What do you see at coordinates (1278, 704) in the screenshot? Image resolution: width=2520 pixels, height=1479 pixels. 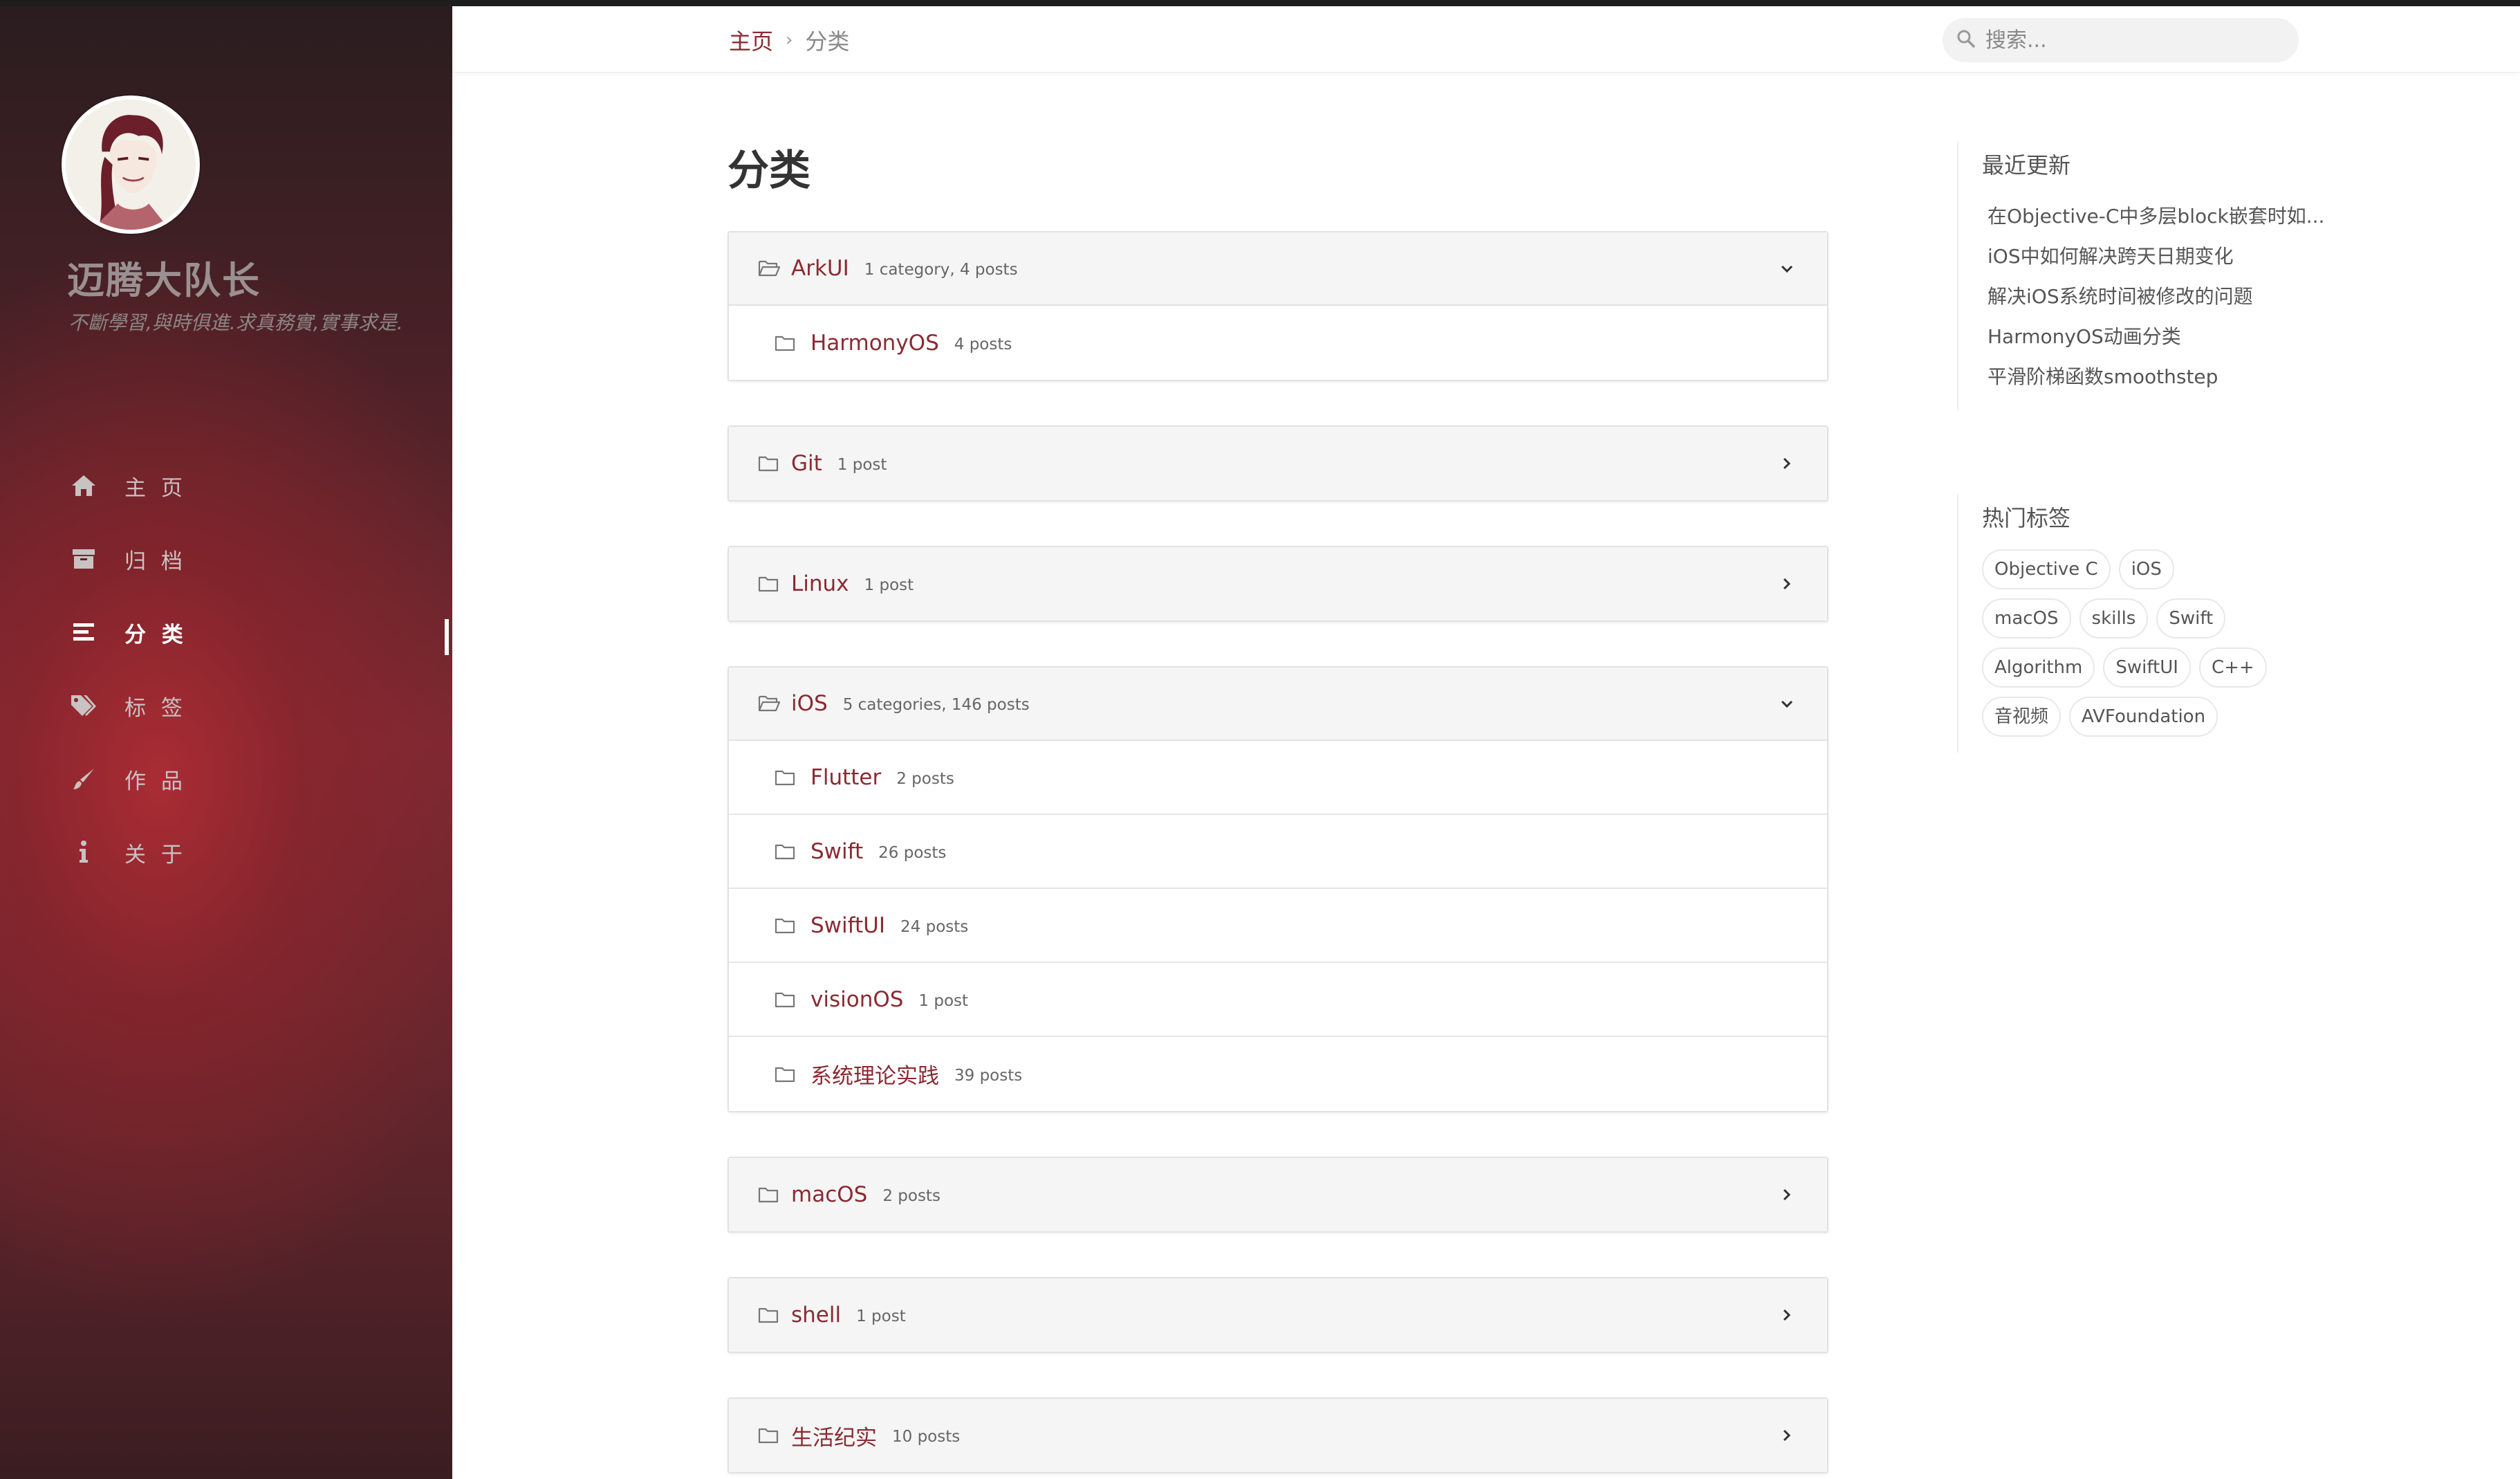 I see `category-header: iOS 5 categories, 146 posts` at bounding box center [1278, 704].